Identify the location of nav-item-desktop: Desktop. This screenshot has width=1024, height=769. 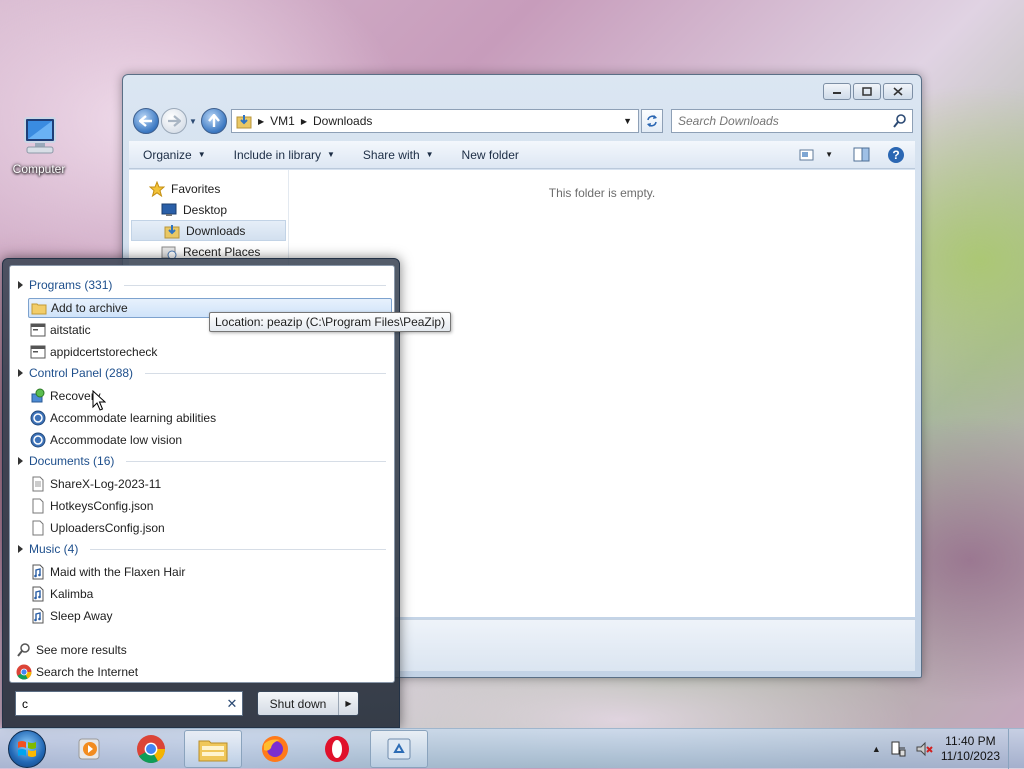
(208, 209).